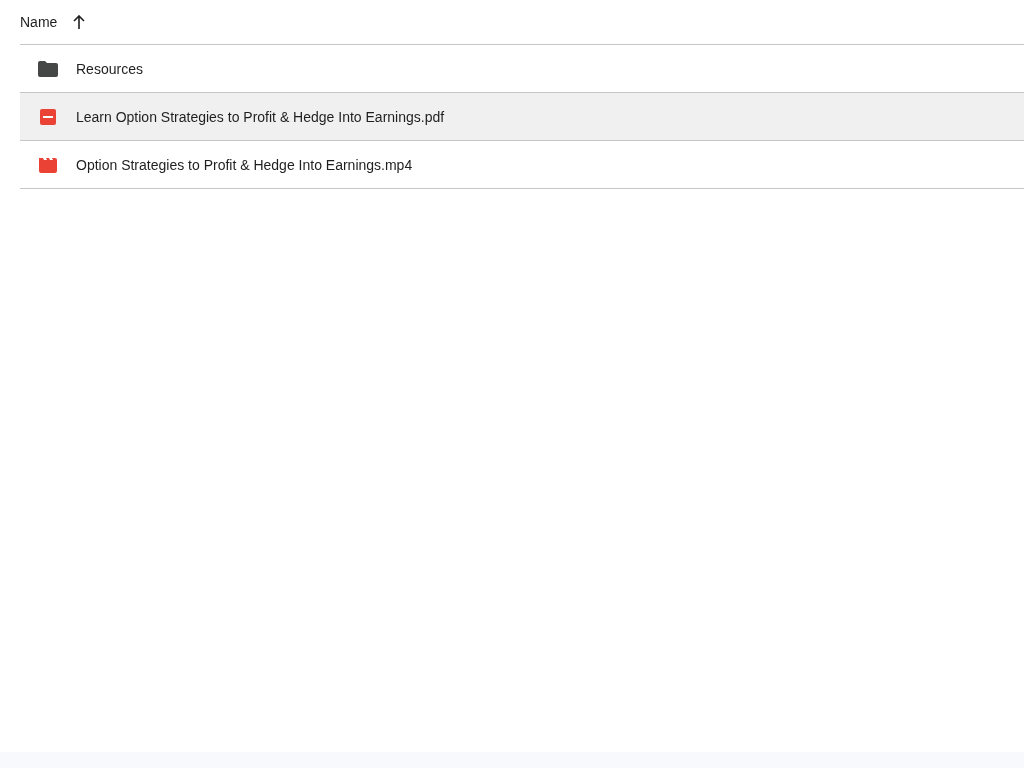 Image resolution: width=1024 pixels, height=768 pixels. I want to click on file-name: Learn Option Strategies to Profit & Hedge Into Earnings.pdf, so click(260, 117).